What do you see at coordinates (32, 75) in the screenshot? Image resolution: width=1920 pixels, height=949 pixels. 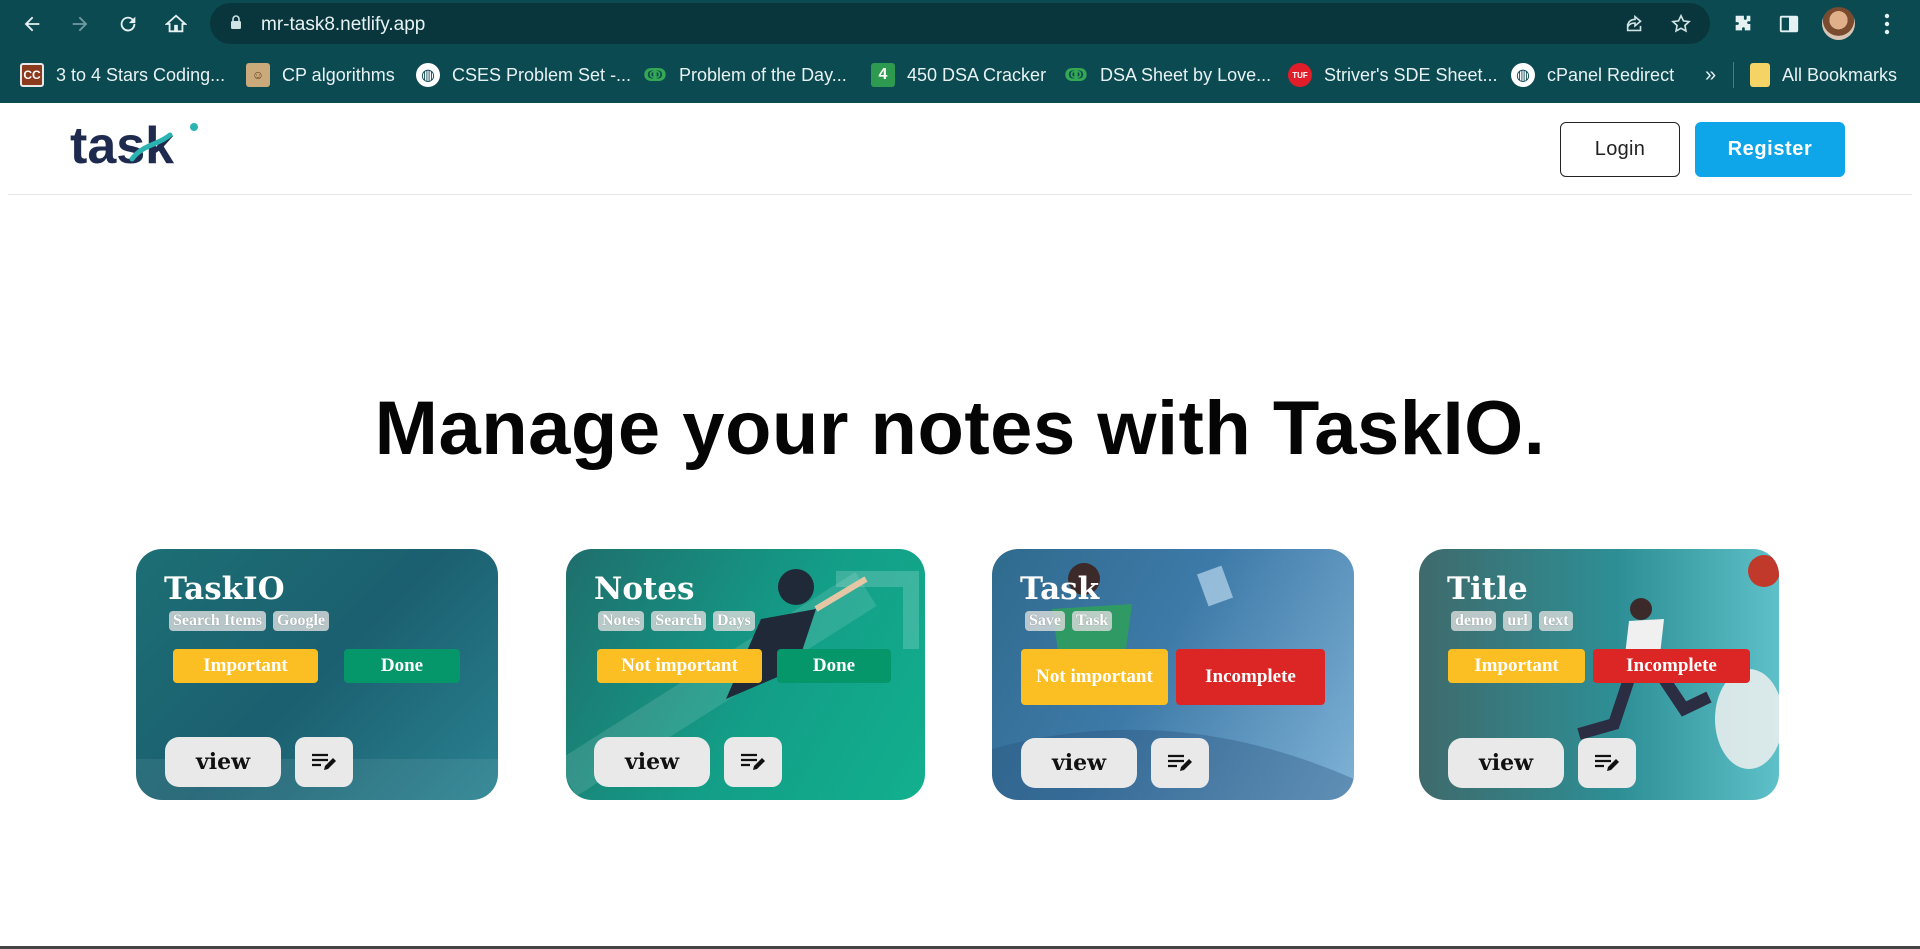 I see `cc-icon: CC` at bounding box center [32, 75].